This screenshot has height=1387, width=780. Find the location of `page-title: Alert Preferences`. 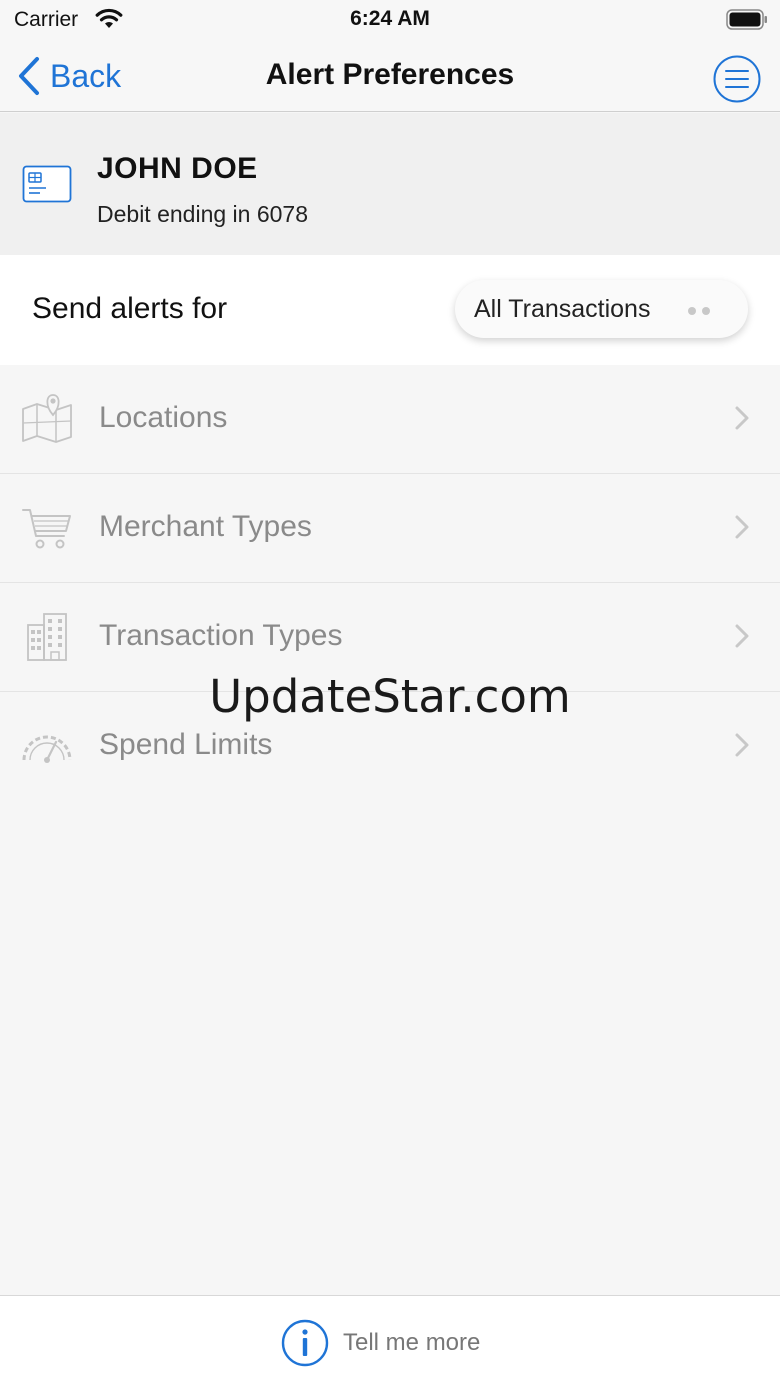

page-title: Alert Preferences is located at coordinates (390, 74).